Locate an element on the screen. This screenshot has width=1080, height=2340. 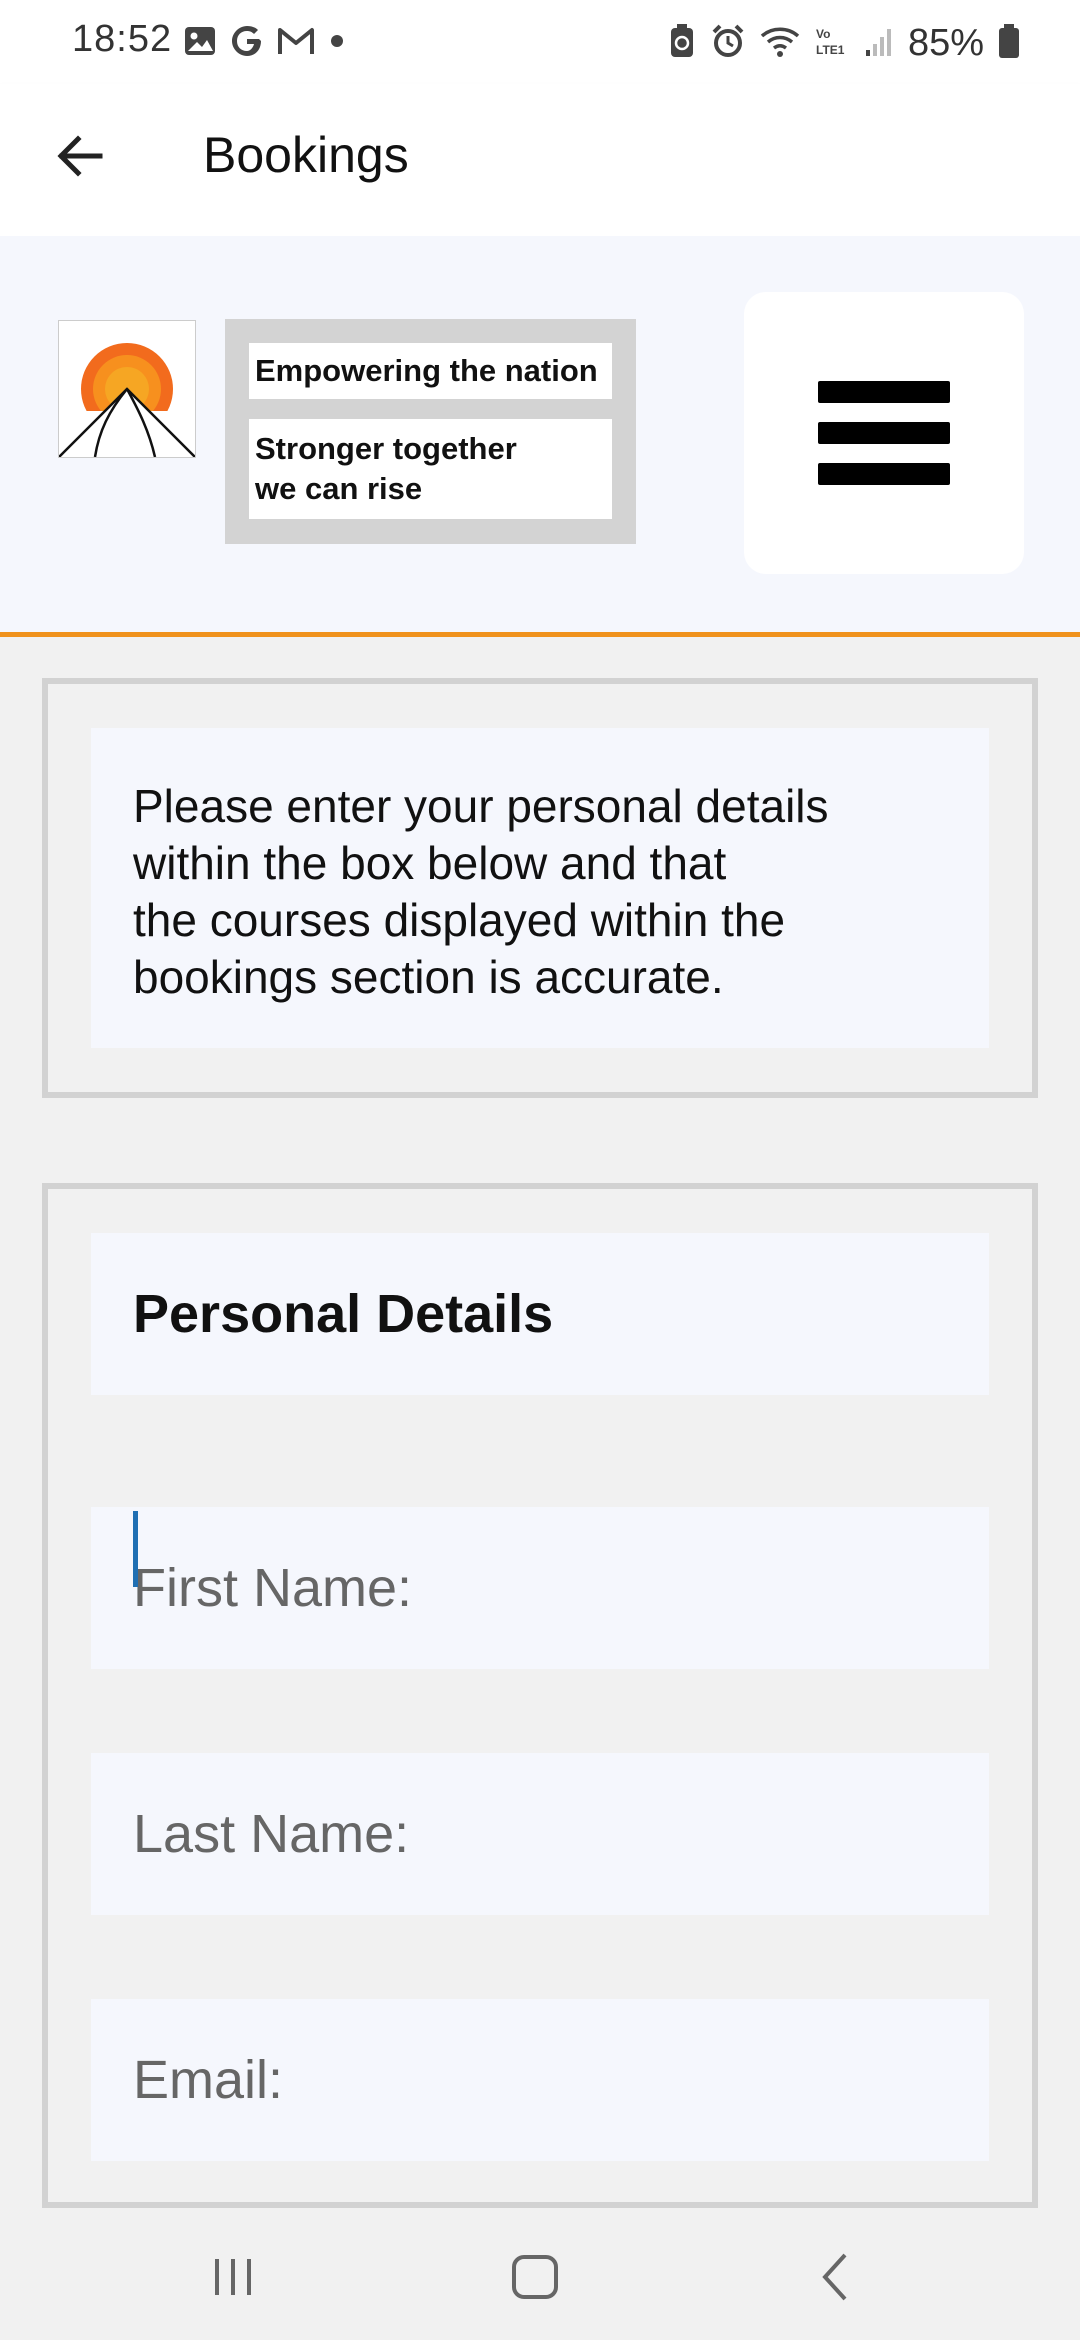
notification-icons is located at coordinates (265, 43).